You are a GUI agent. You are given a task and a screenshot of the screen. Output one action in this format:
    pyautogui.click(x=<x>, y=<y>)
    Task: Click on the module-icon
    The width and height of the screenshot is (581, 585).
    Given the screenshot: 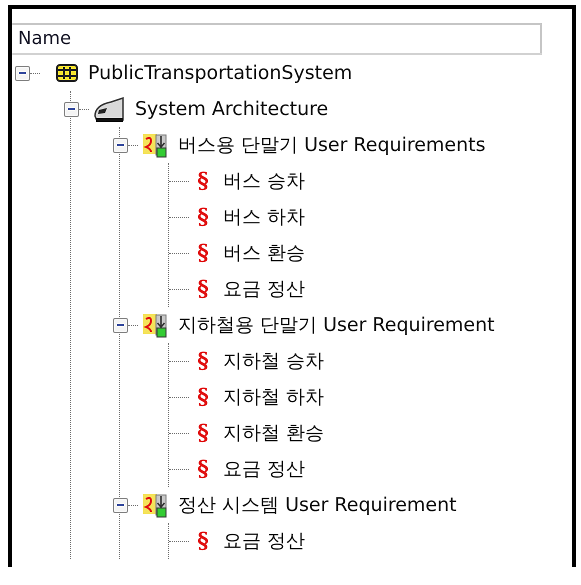 What is the action you would take?
    pyautogui.click(x=67, y=73)
    